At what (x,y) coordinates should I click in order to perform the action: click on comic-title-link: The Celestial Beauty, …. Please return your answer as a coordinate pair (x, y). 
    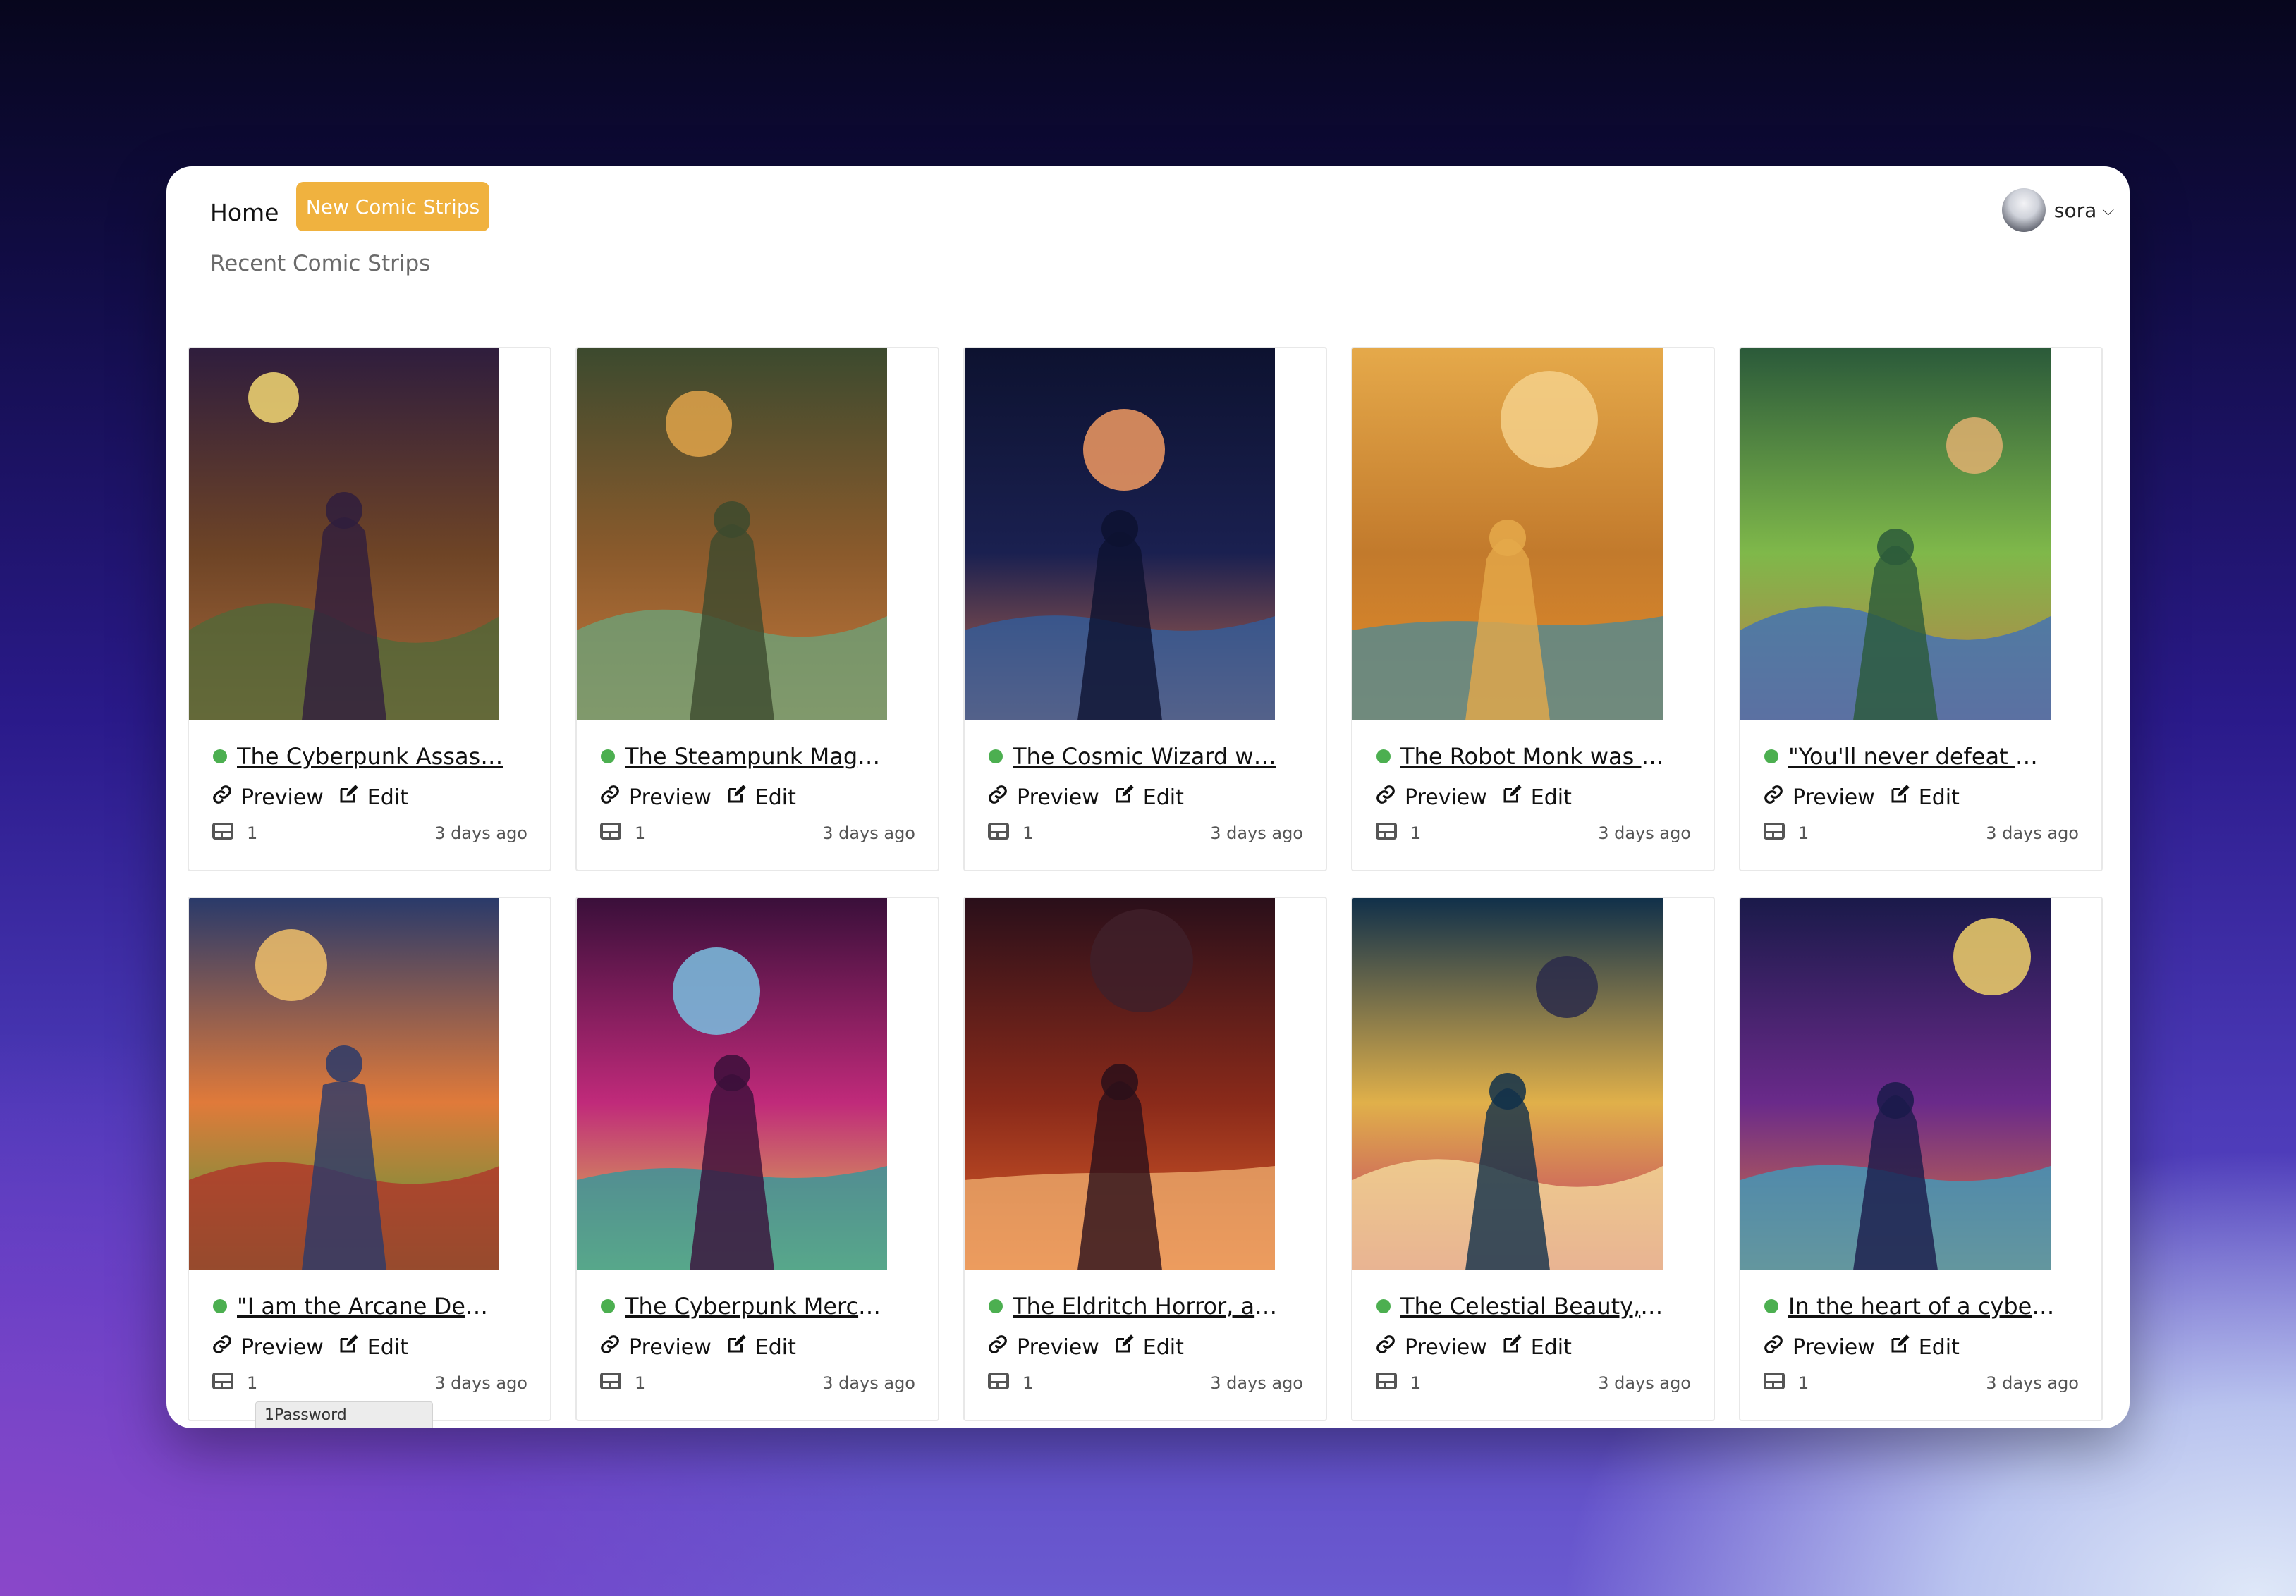
    Looking at the image, I should click on (1534, 1306).